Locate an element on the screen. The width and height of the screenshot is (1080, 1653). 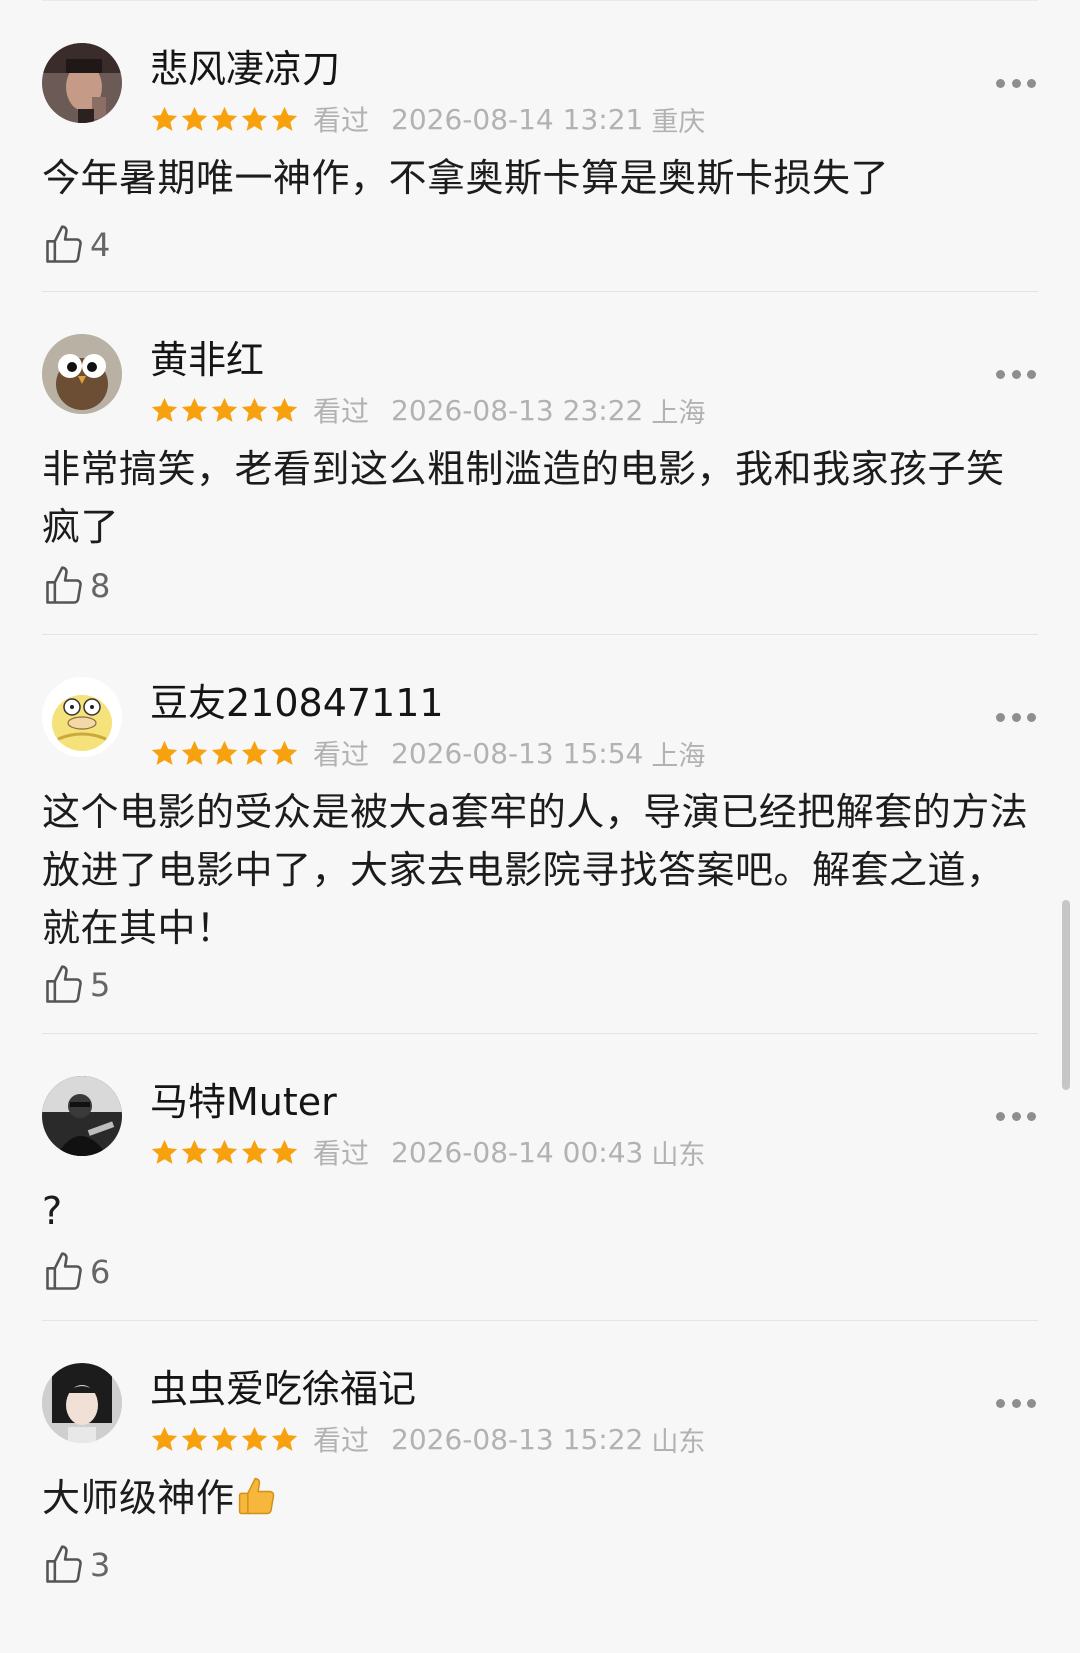
like-button: 6 is located at coordinates (76, 1272).